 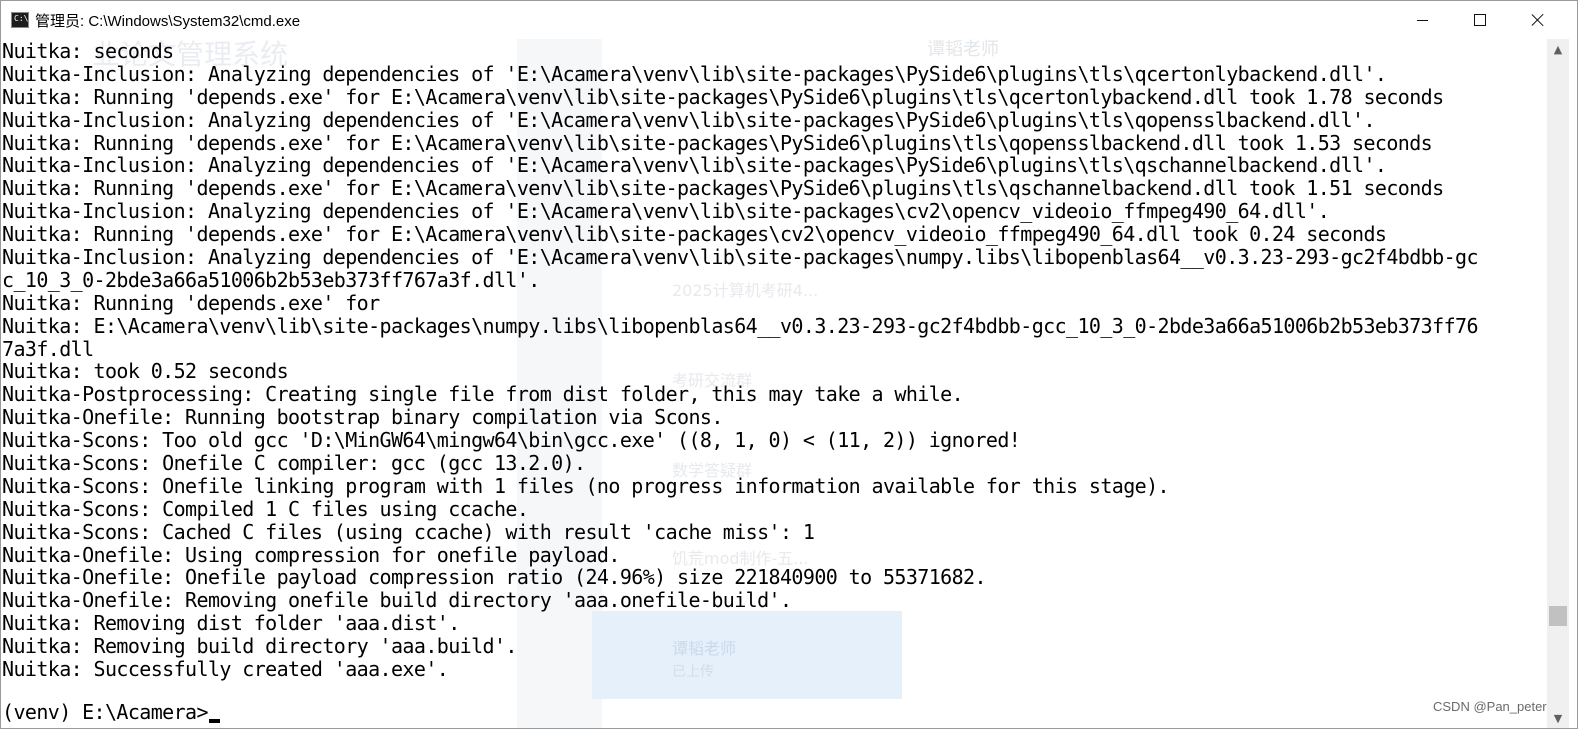 What do you see at coordinates (1558, 383) in the screenshot?
I see `vertical-scrollbar: ▲ ▼` at bounding box center [1558, 383].